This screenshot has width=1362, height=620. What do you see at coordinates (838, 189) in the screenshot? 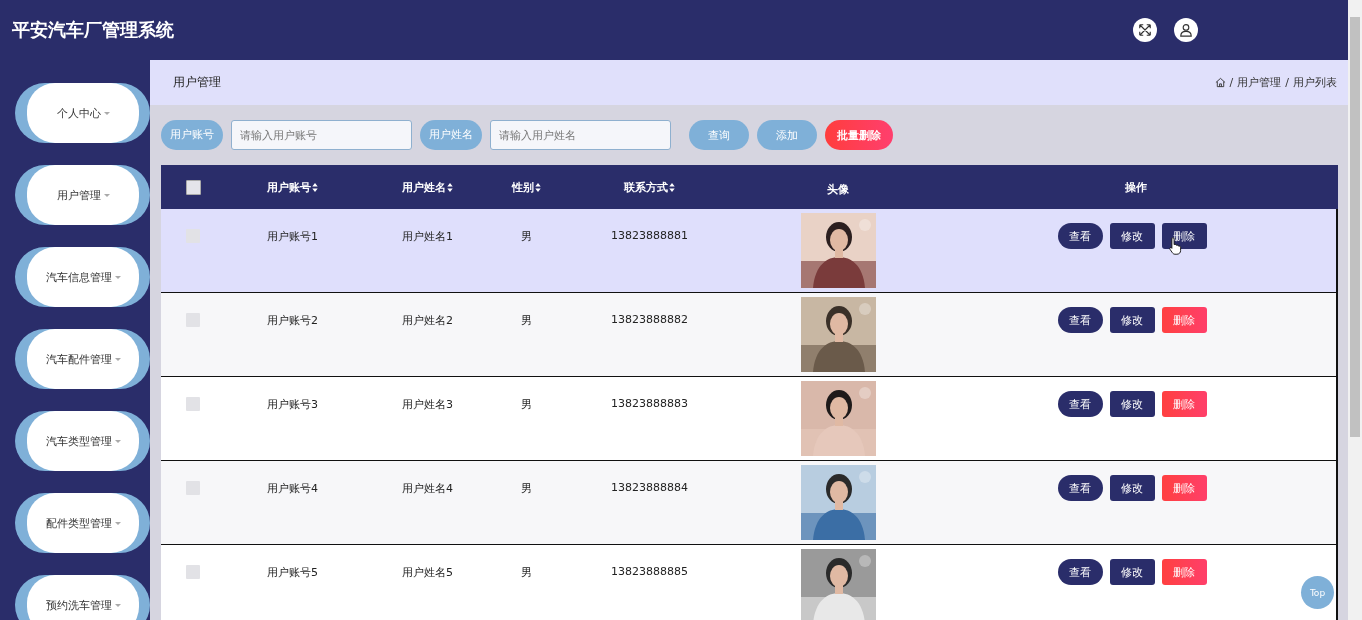
I see `column-header: 头像` at bounding box center [838, 189].